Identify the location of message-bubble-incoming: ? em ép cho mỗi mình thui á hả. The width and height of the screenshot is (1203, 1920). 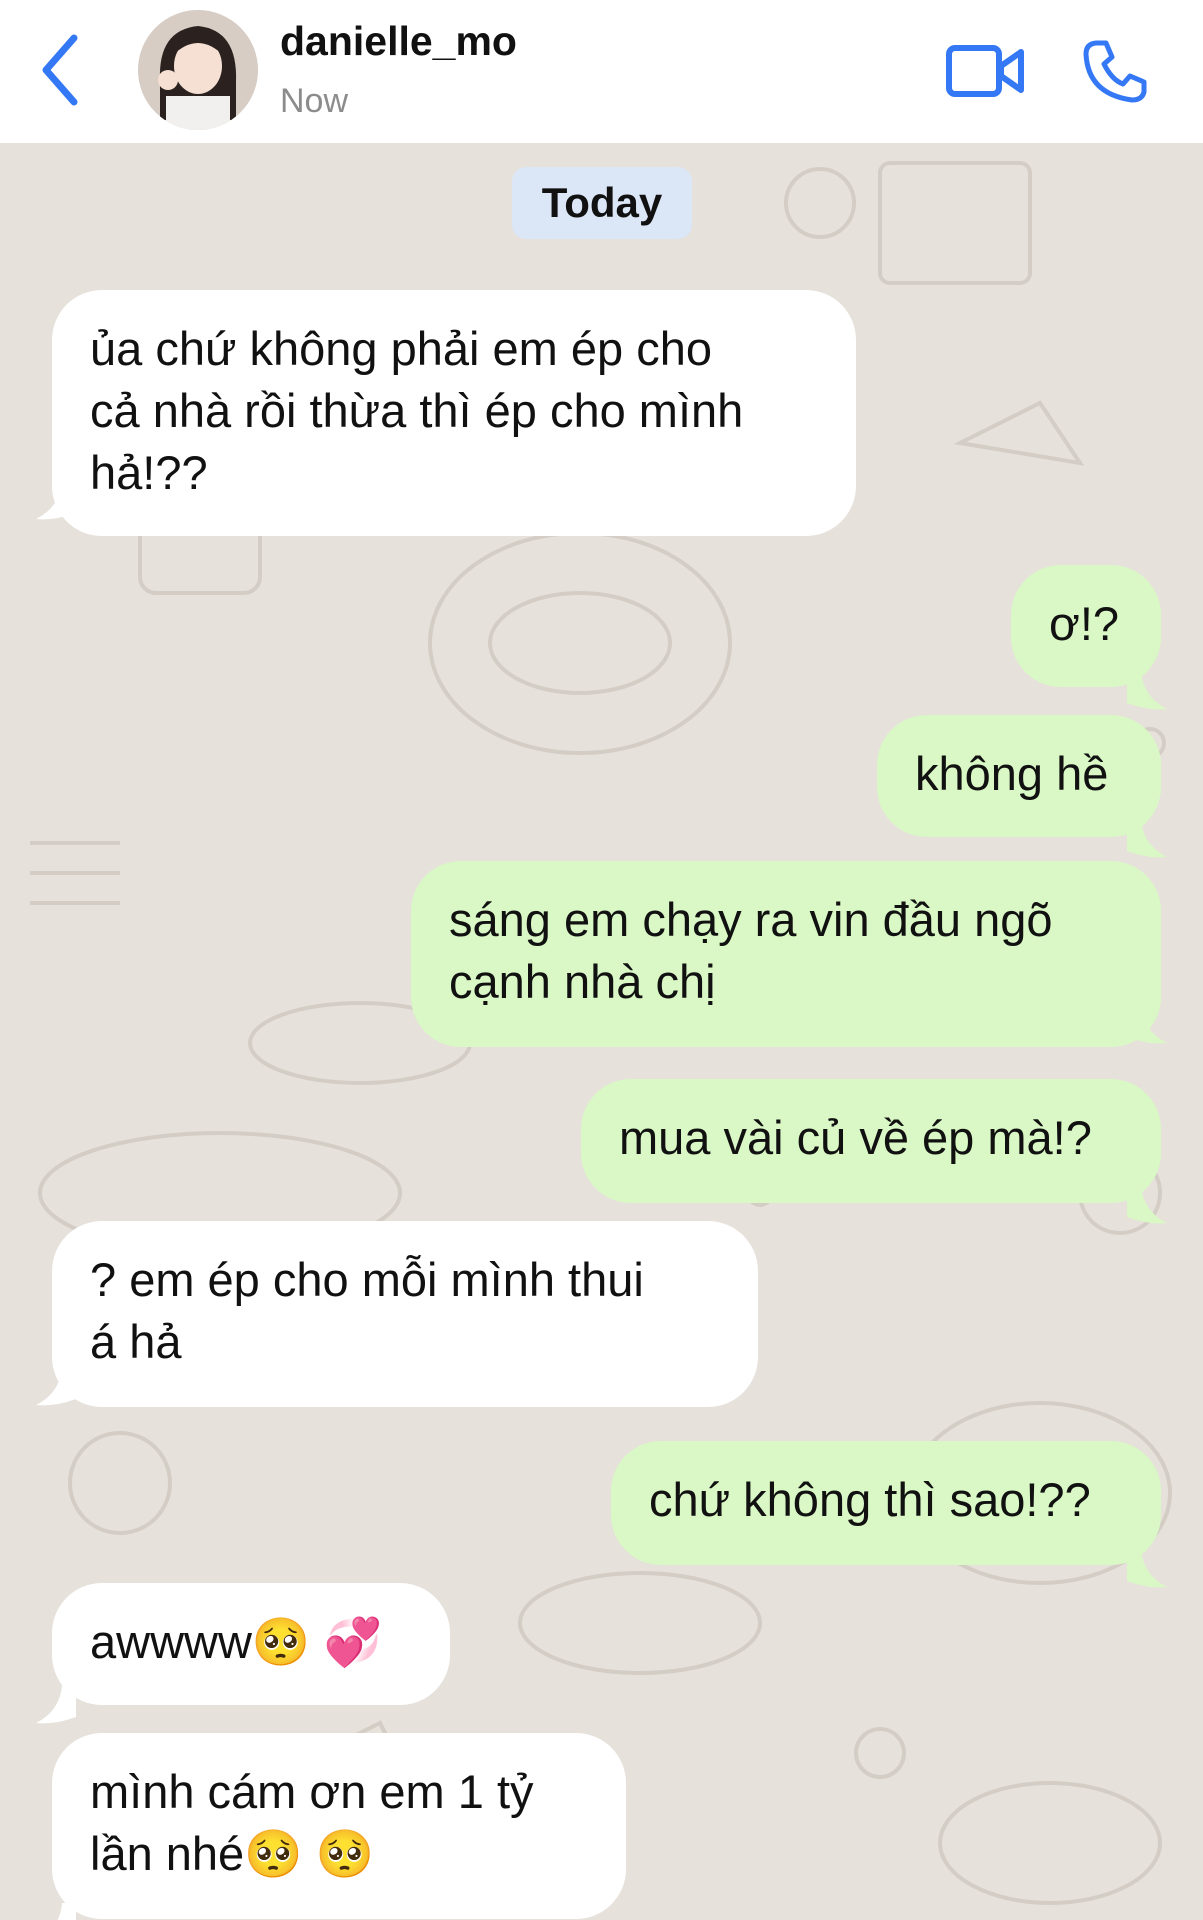
(405, 1314).